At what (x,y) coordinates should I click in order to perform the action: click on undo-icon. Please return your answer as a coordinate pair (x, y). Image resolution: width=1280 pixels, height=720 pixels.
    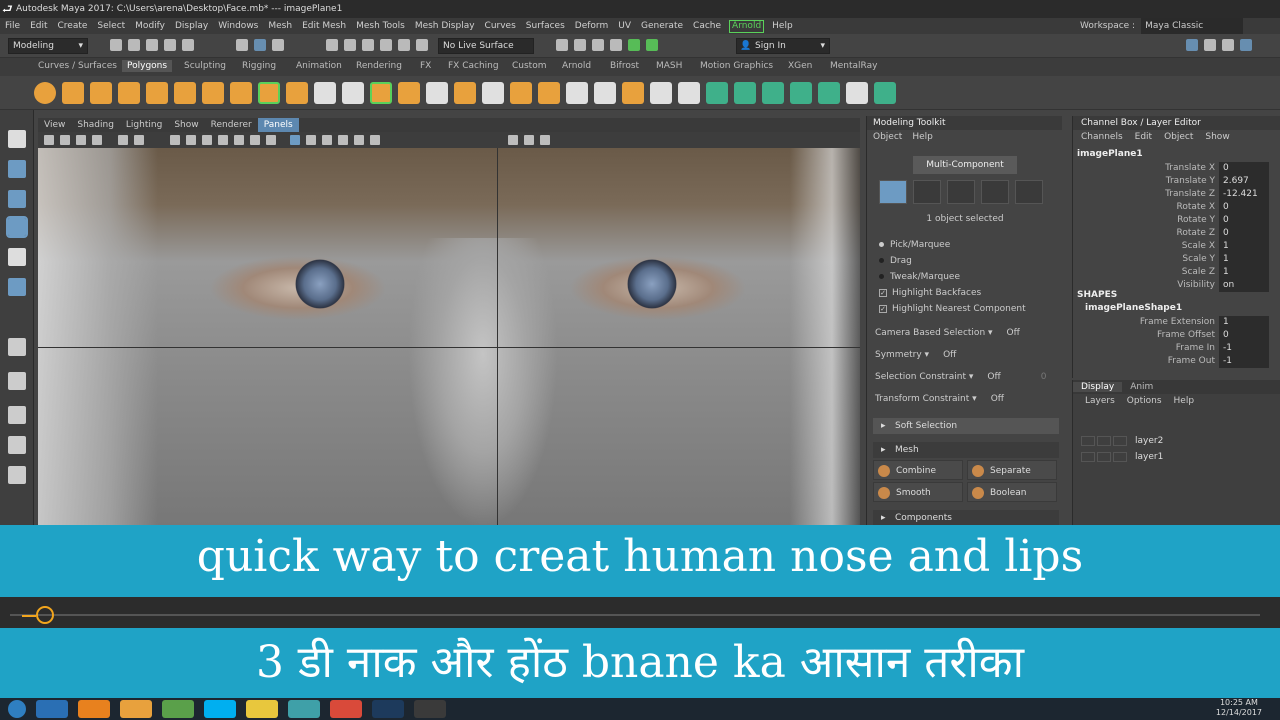
    Looking at the image, I should click on (170, 45).